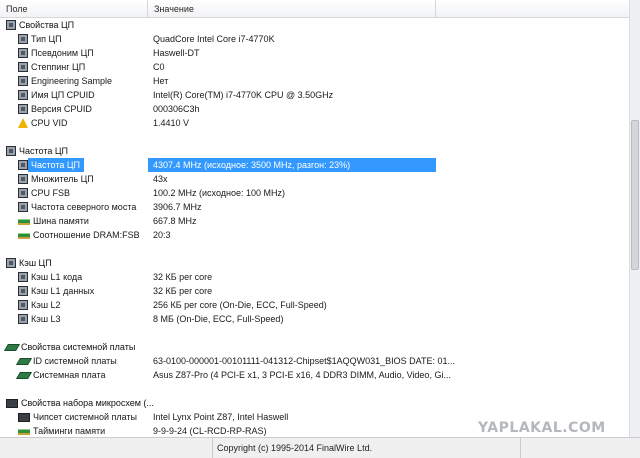 This screenshot has width=640, height=458. I want to click on list-item: Версия CPUID 000306C3h, so click(314, 109).